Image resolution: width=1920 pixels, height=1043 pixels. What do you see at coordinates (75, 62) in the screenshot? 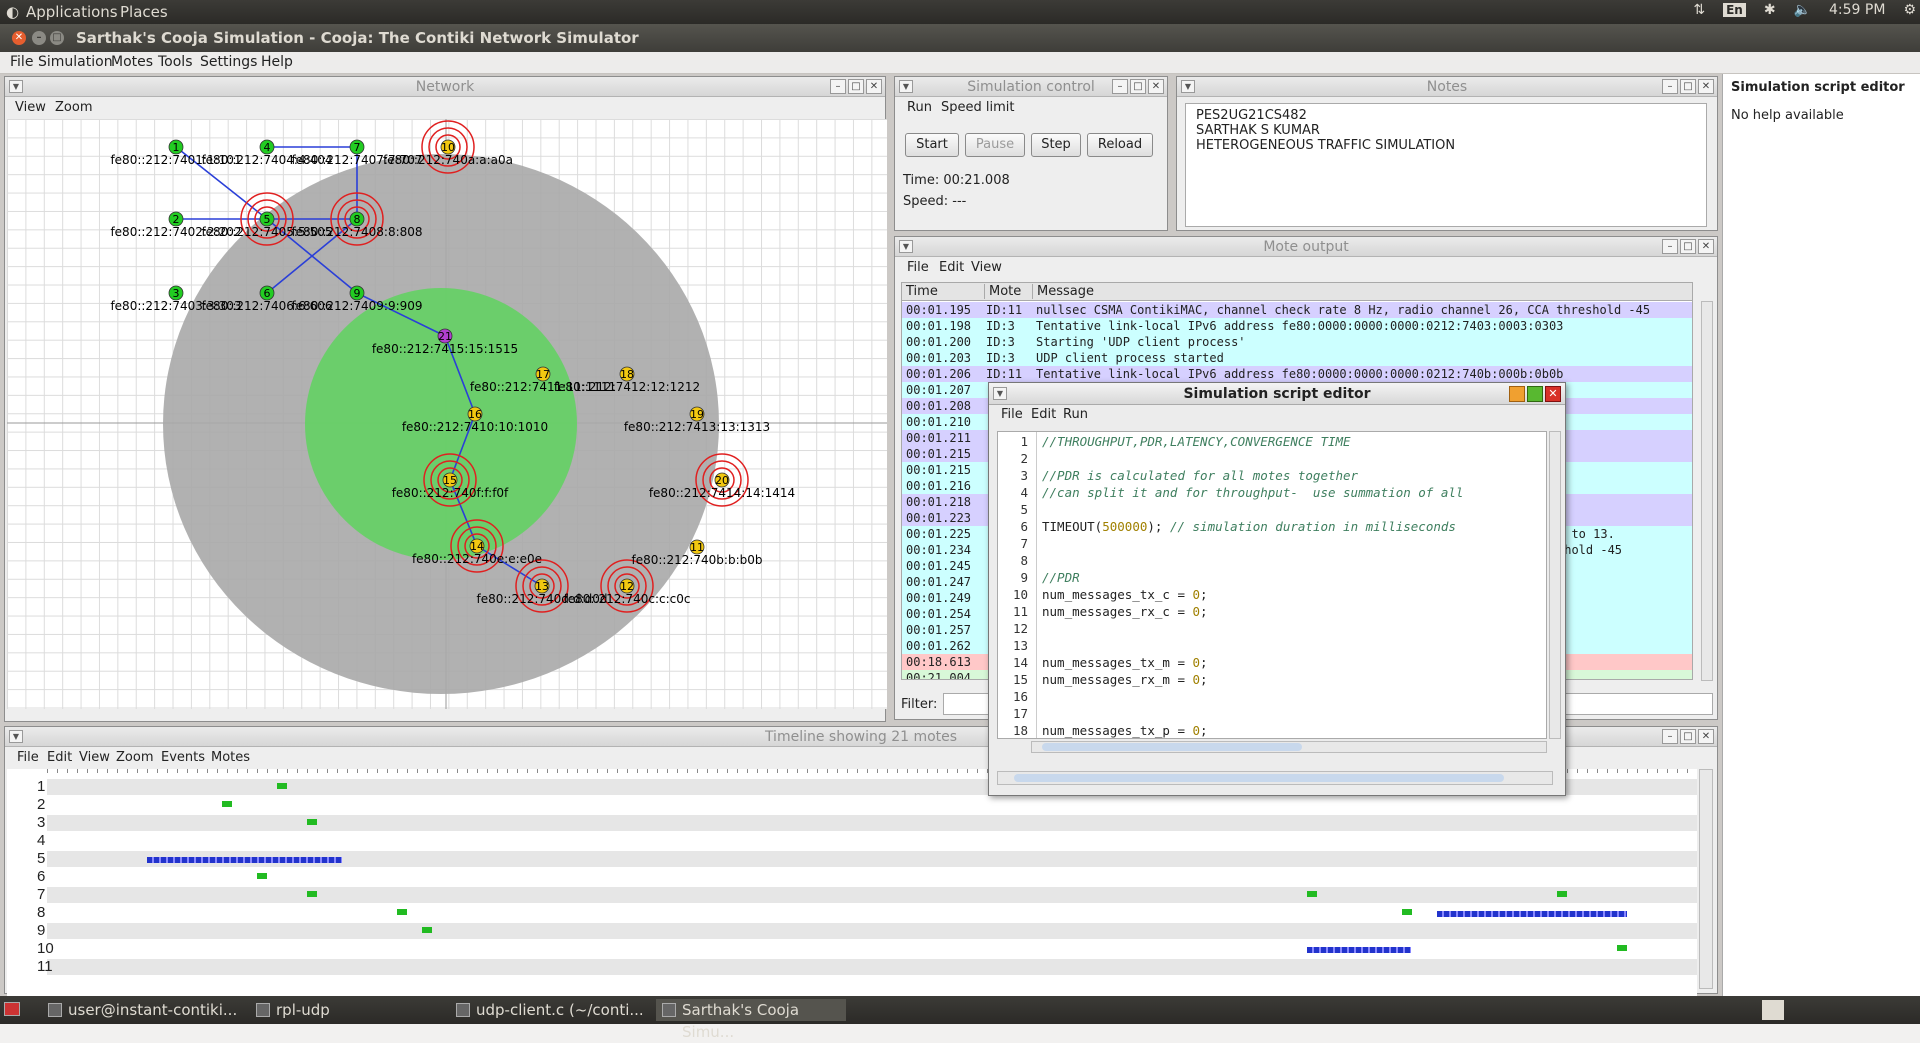
I see `menu-simulation: Simulation` at bounding box center [75, 62].